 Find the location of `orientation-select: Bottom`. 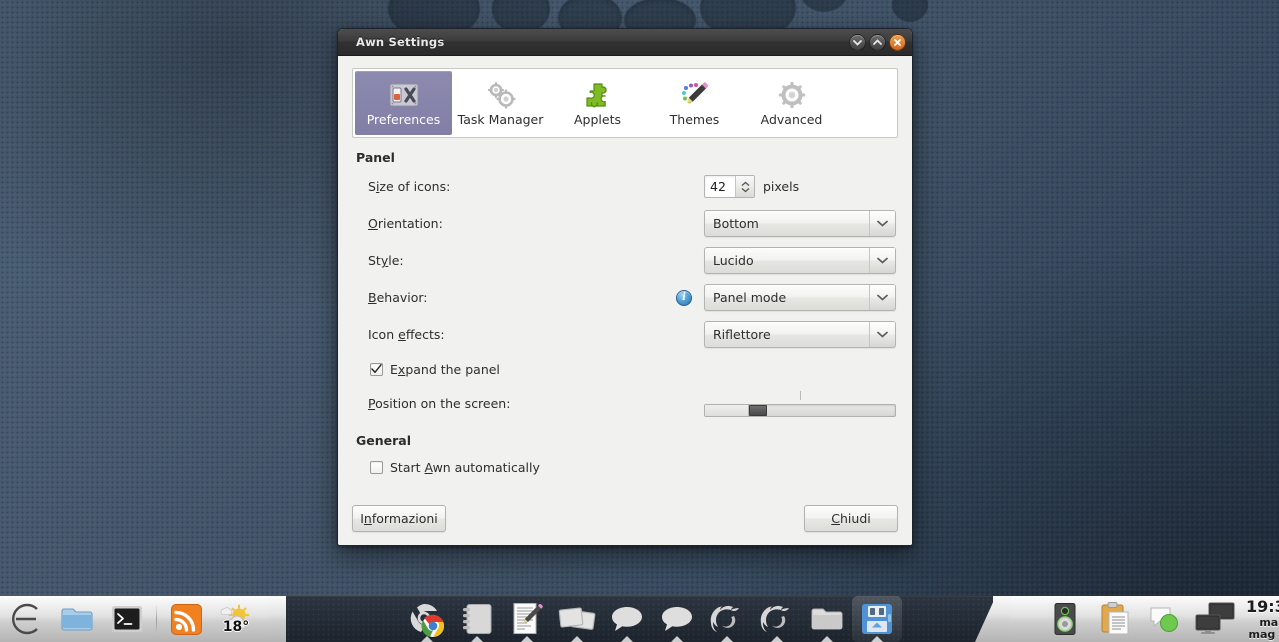

orientation-select: Bottom is located at coordinates (800, 223).